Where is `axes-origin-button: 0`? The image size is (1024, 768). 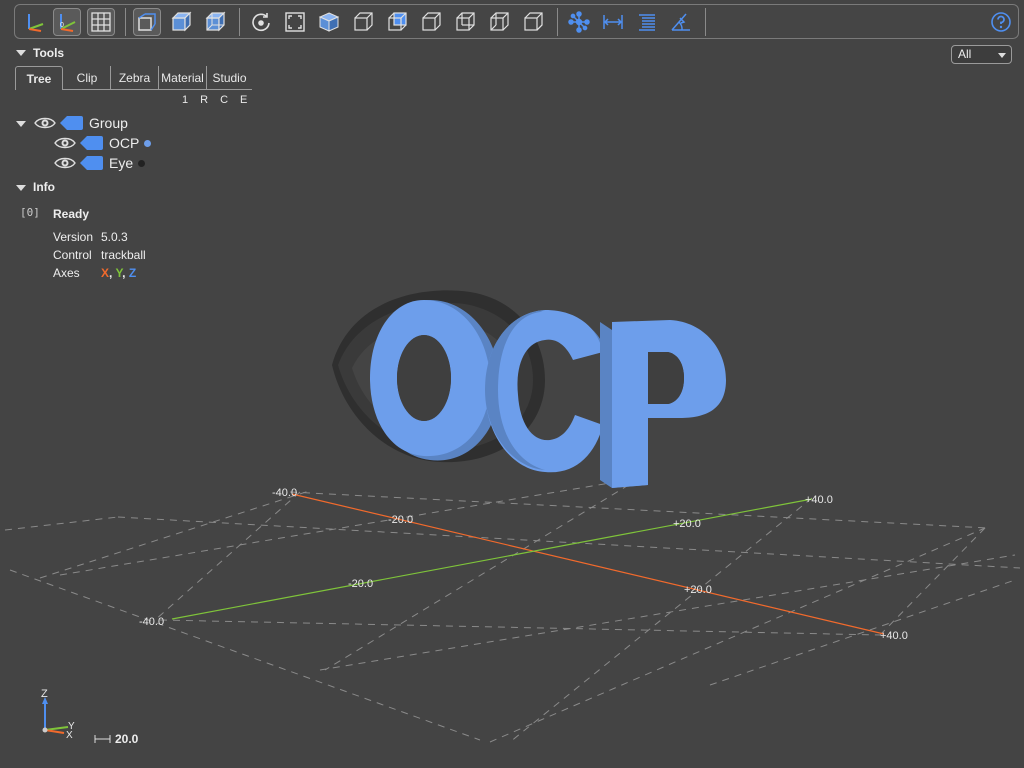 axes-origin-button: 0 is located at coordinates (67, 22).